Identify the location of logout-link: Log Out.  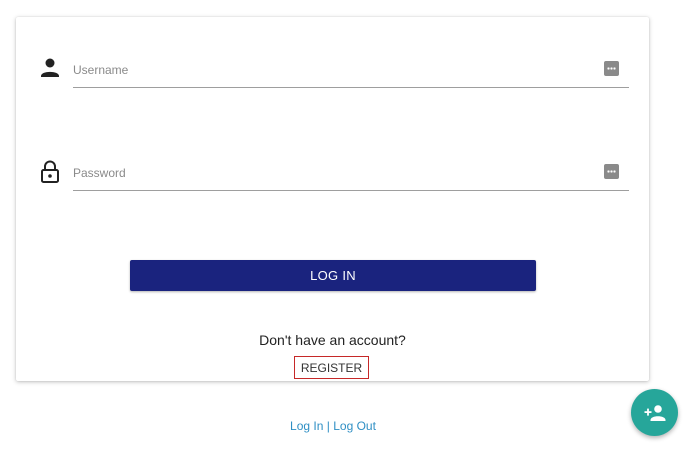
(354, 426).